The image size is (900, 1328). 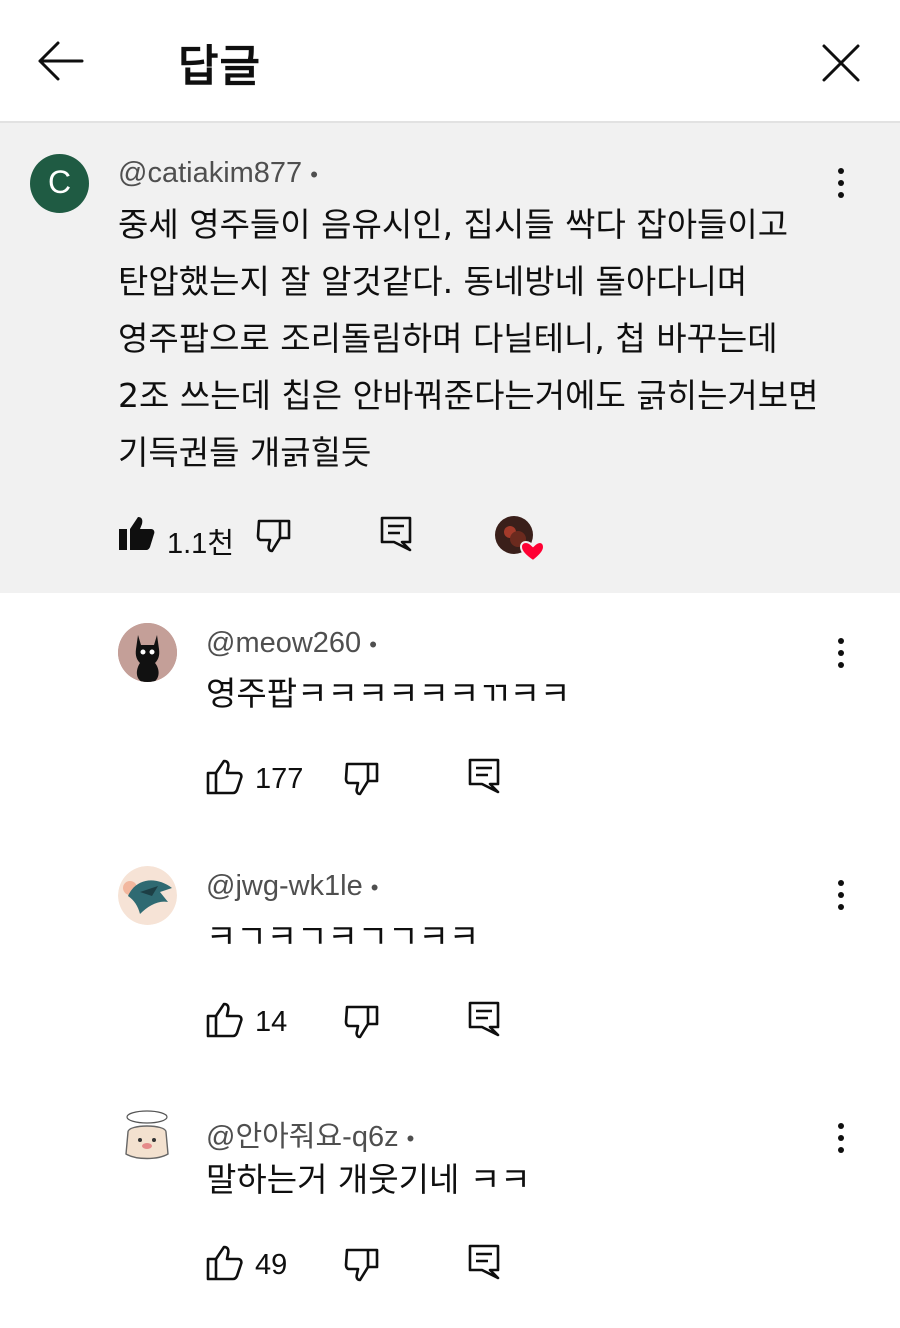 I want to click on avatar: C, so click(x=59, y=183).